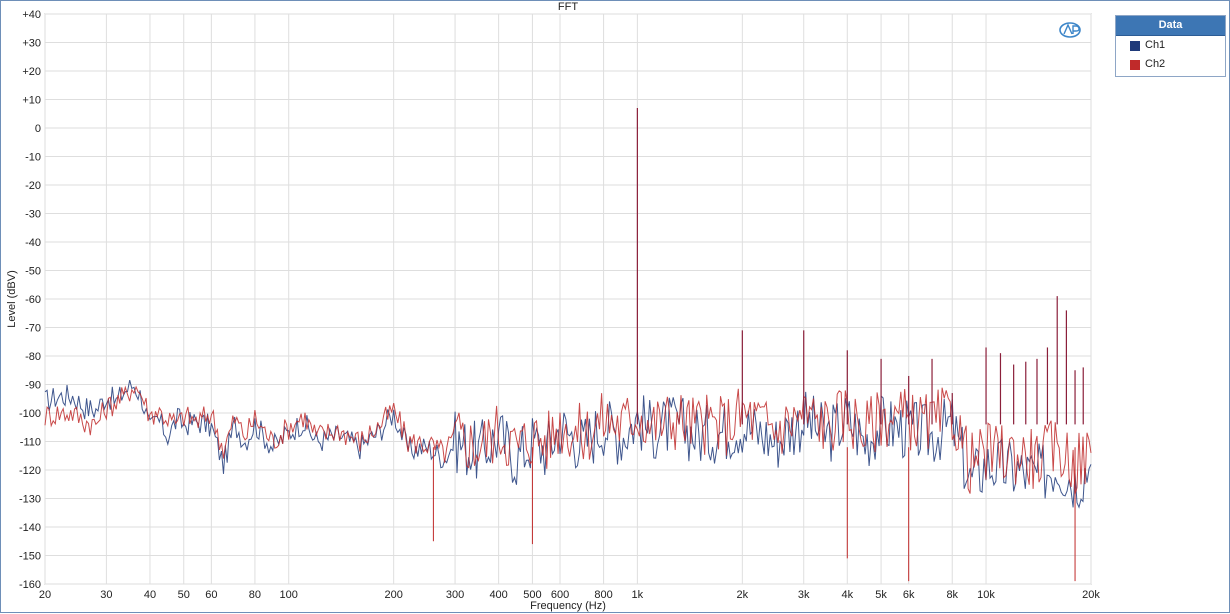  I want to click on y-tick-label: -80, so click(33, 357).